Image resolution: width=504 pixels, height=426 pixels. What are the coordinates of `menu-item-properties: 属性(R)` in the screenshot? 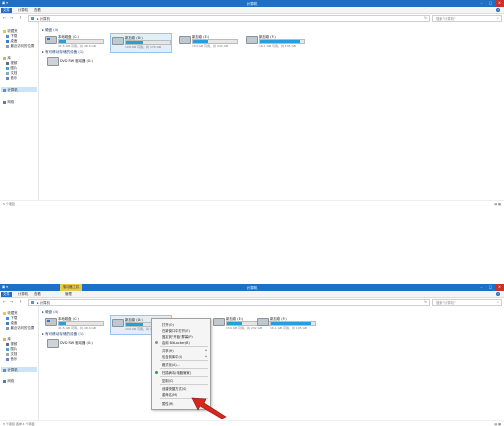 It's located at (167, 403).